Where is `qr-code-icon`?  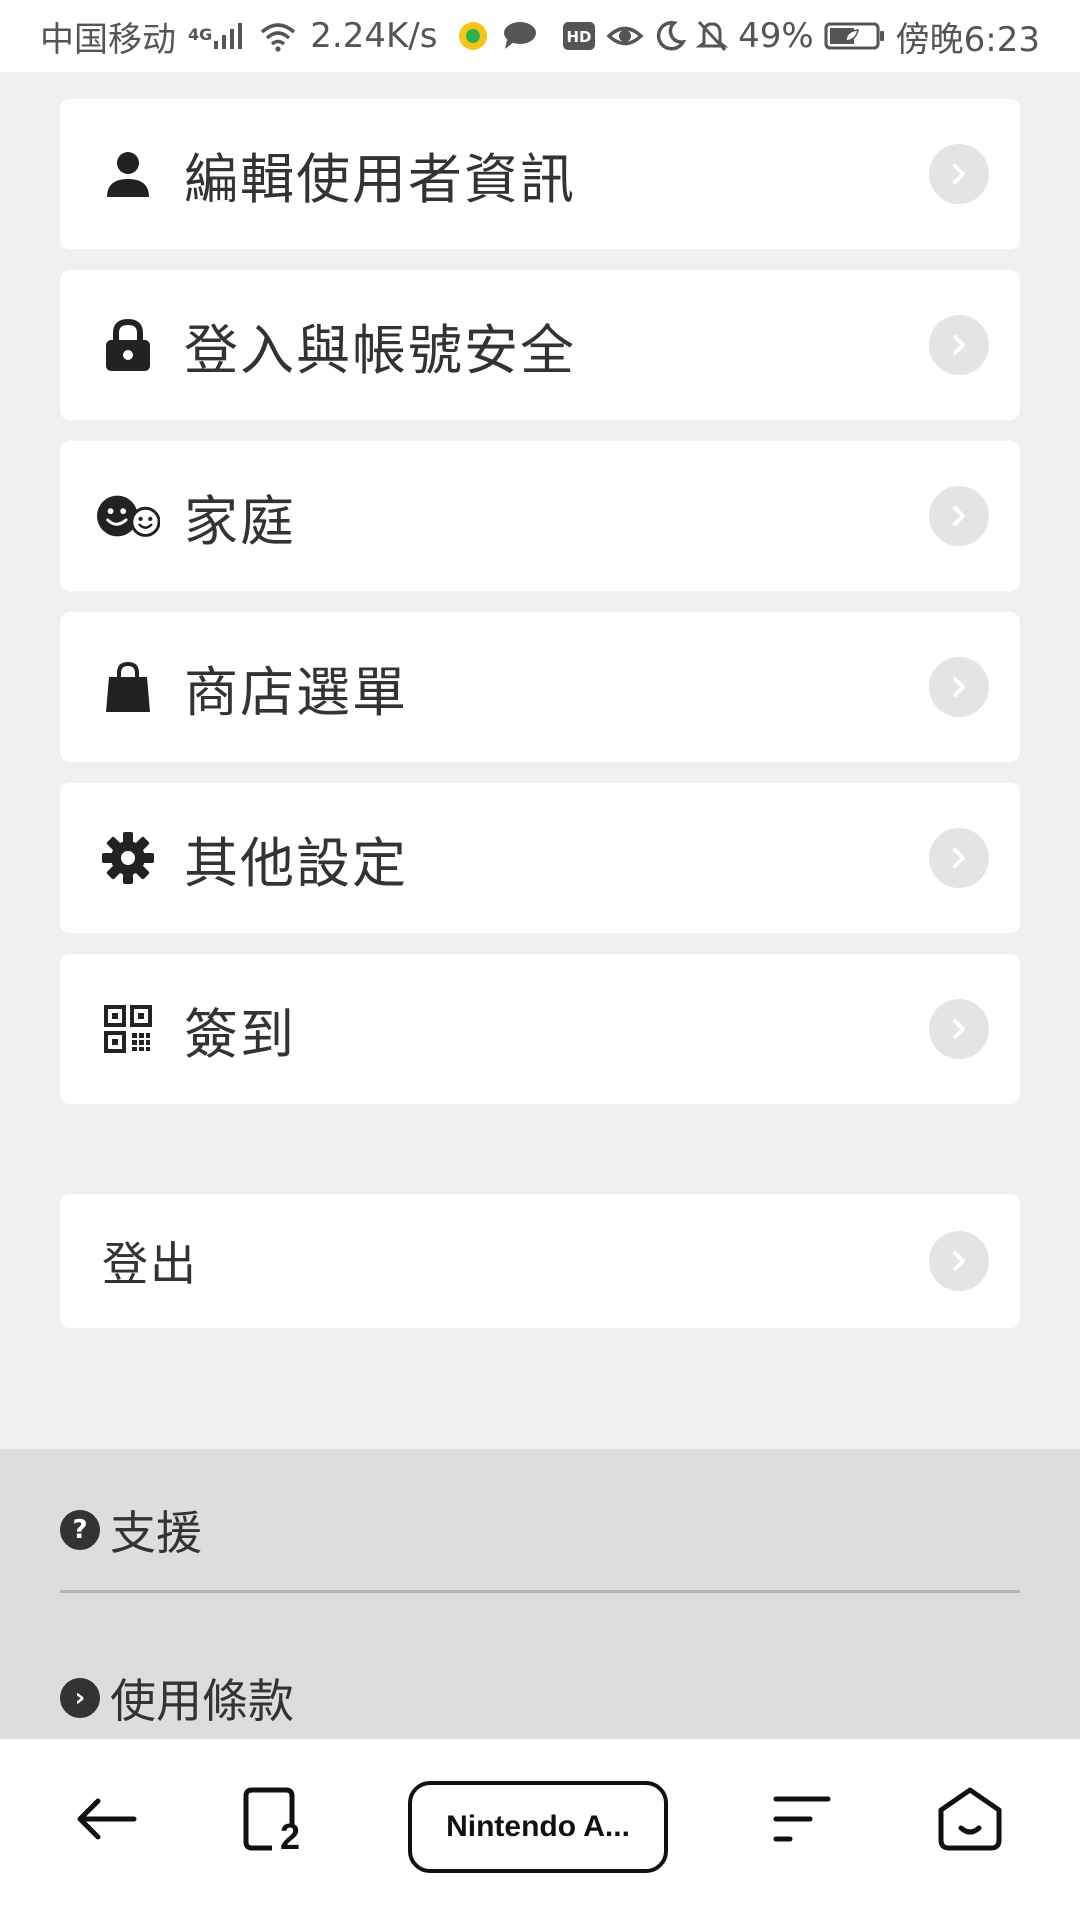
qr-code-icon is located at coordinates (128, 1029).